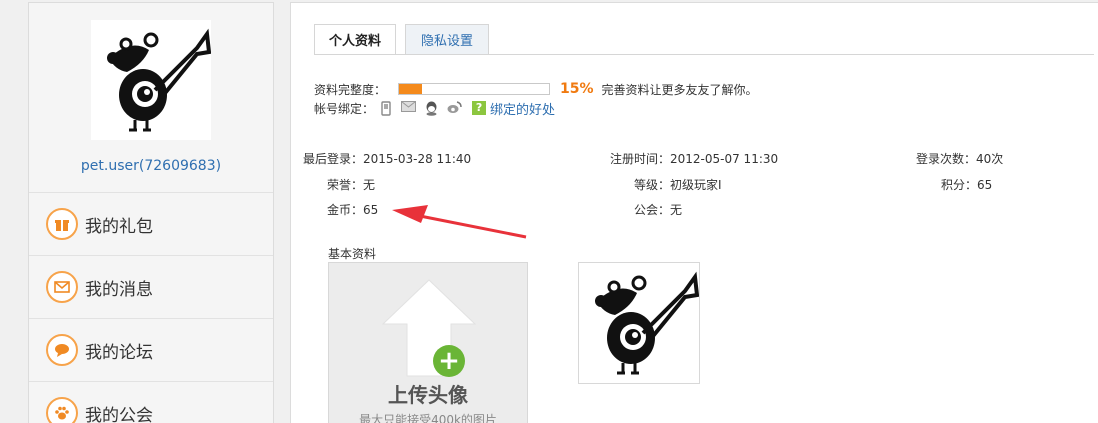 The width and height of the screenshot is (1098, 423). I want to click on sidebar-item-label: 我的论坛, so click(119, 352).